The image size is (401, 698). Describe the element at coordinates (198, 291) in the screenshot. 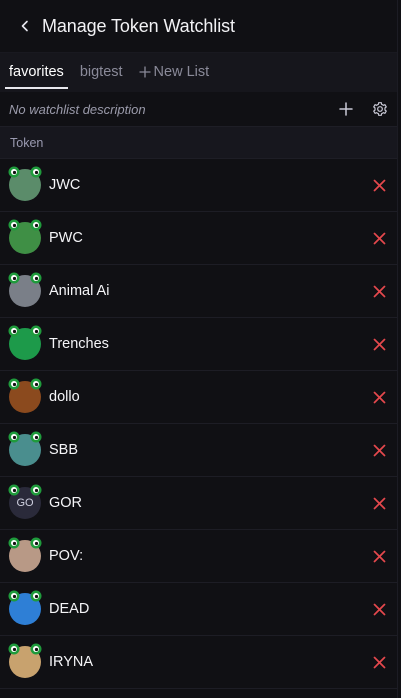

I see `token-row: Animal Ai` at that location.